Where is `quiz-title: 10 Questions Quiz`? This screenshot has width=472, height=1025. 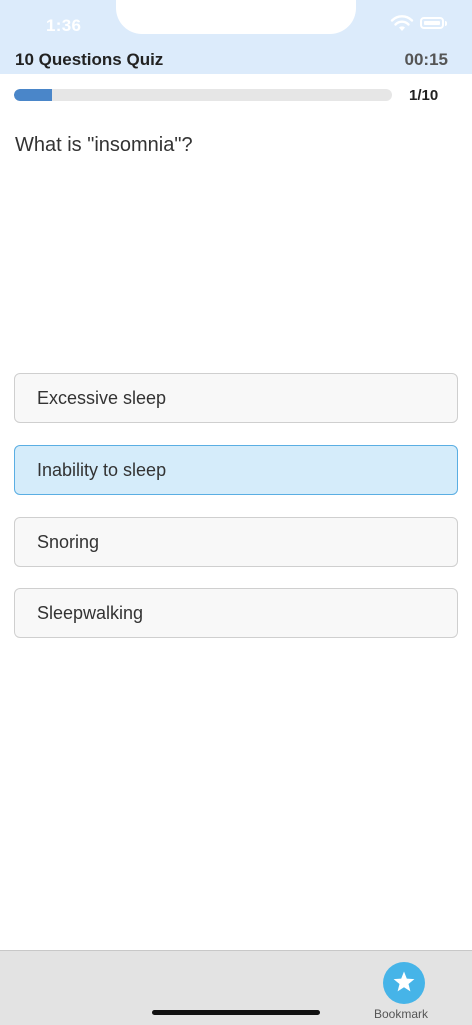
quiz-title: 10 Questions Quiz is located at coordinates (89, 59).